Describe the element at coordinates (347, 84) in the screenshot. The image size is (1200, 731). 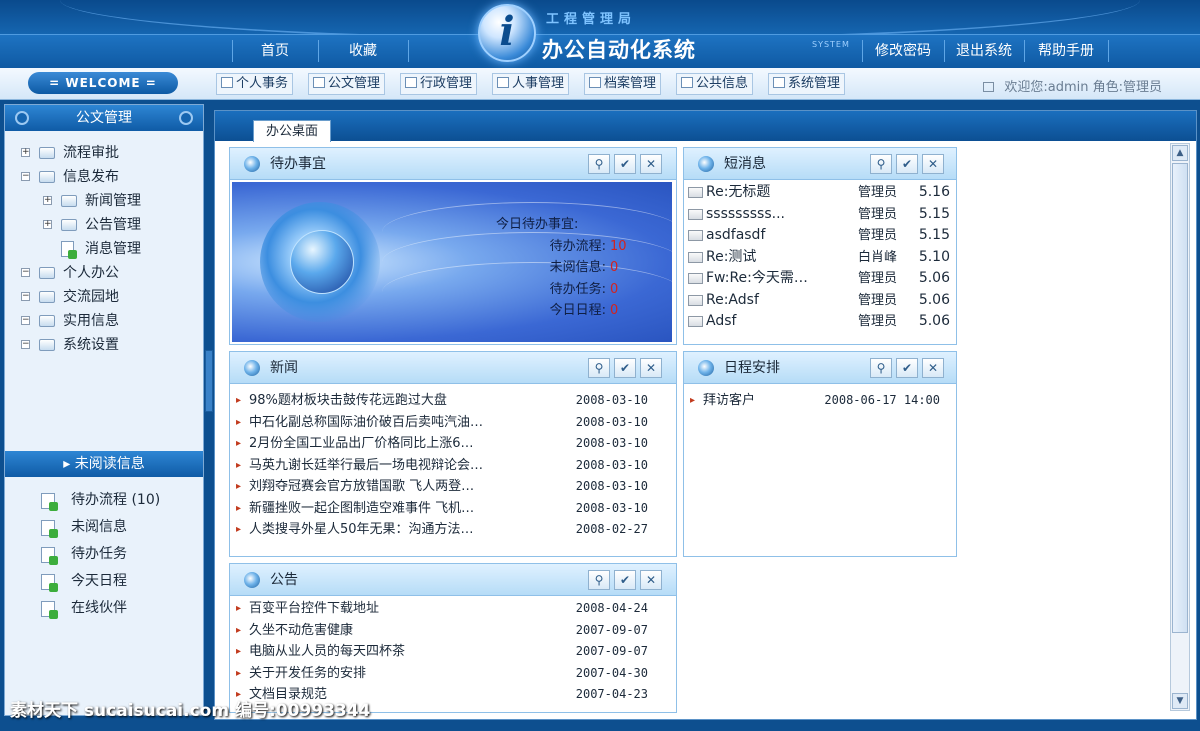
I see `module-documents: 公文管理` at that location.